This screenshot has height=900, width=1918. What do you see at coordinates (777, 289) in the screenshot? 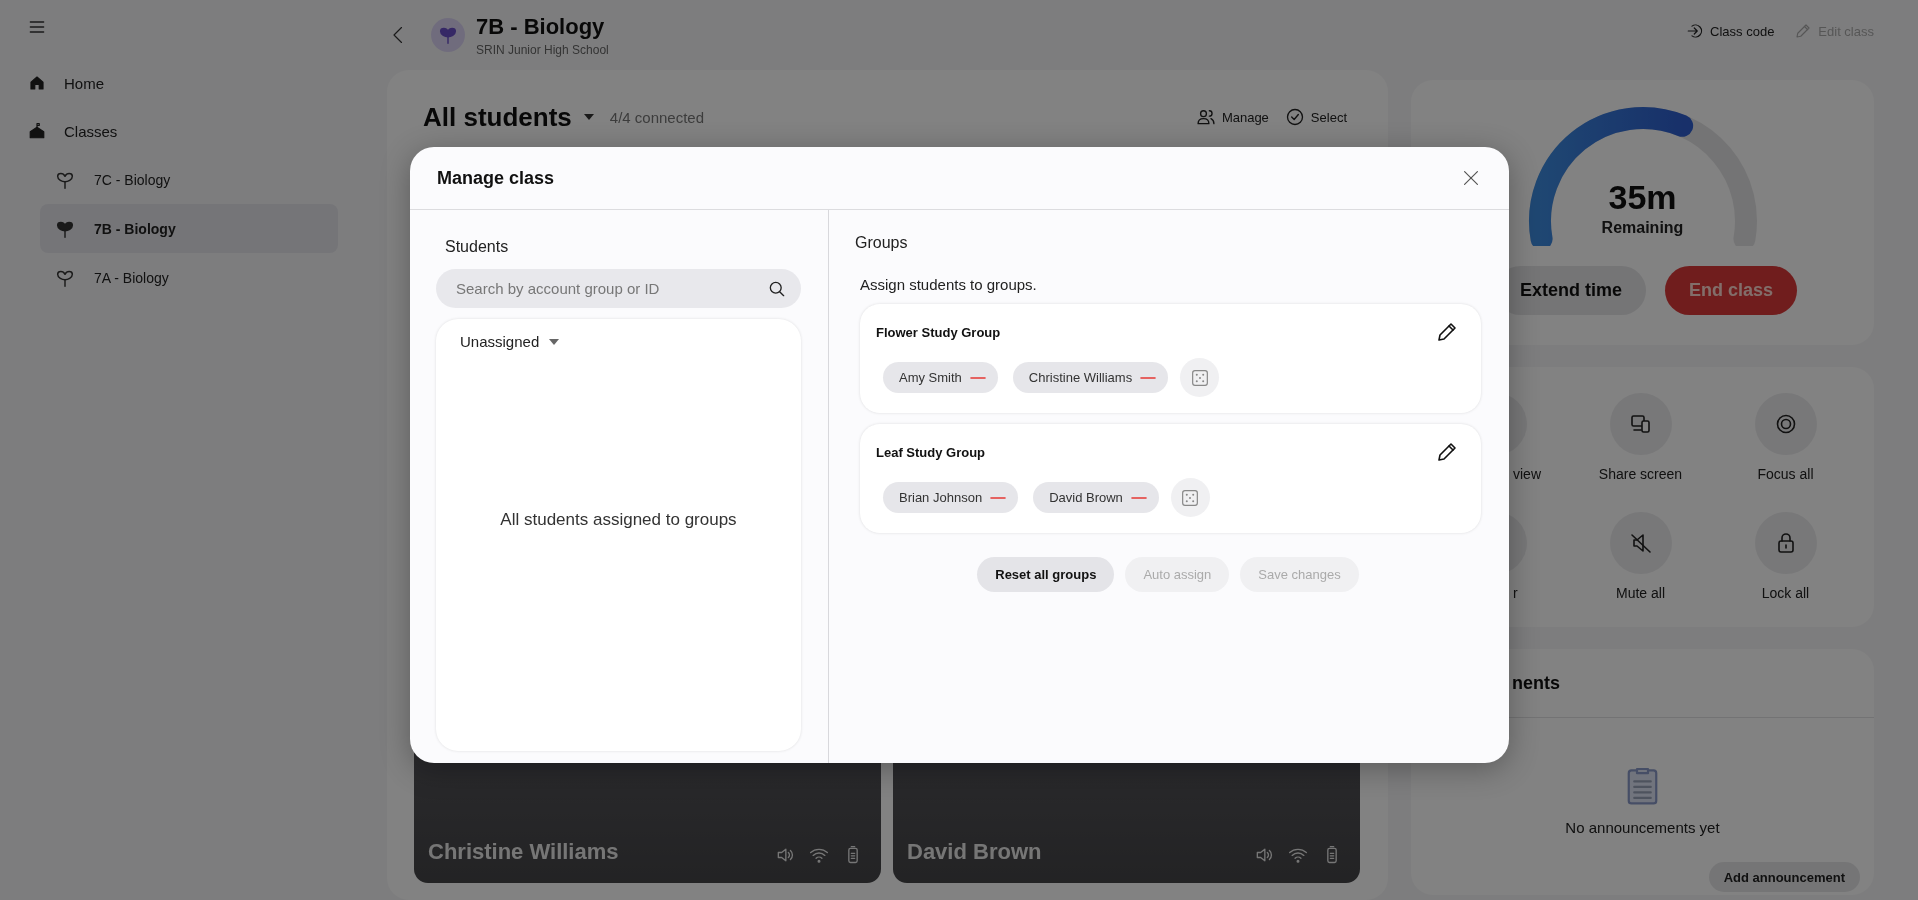
I see `search-icon` at bounding box center [777, 289].